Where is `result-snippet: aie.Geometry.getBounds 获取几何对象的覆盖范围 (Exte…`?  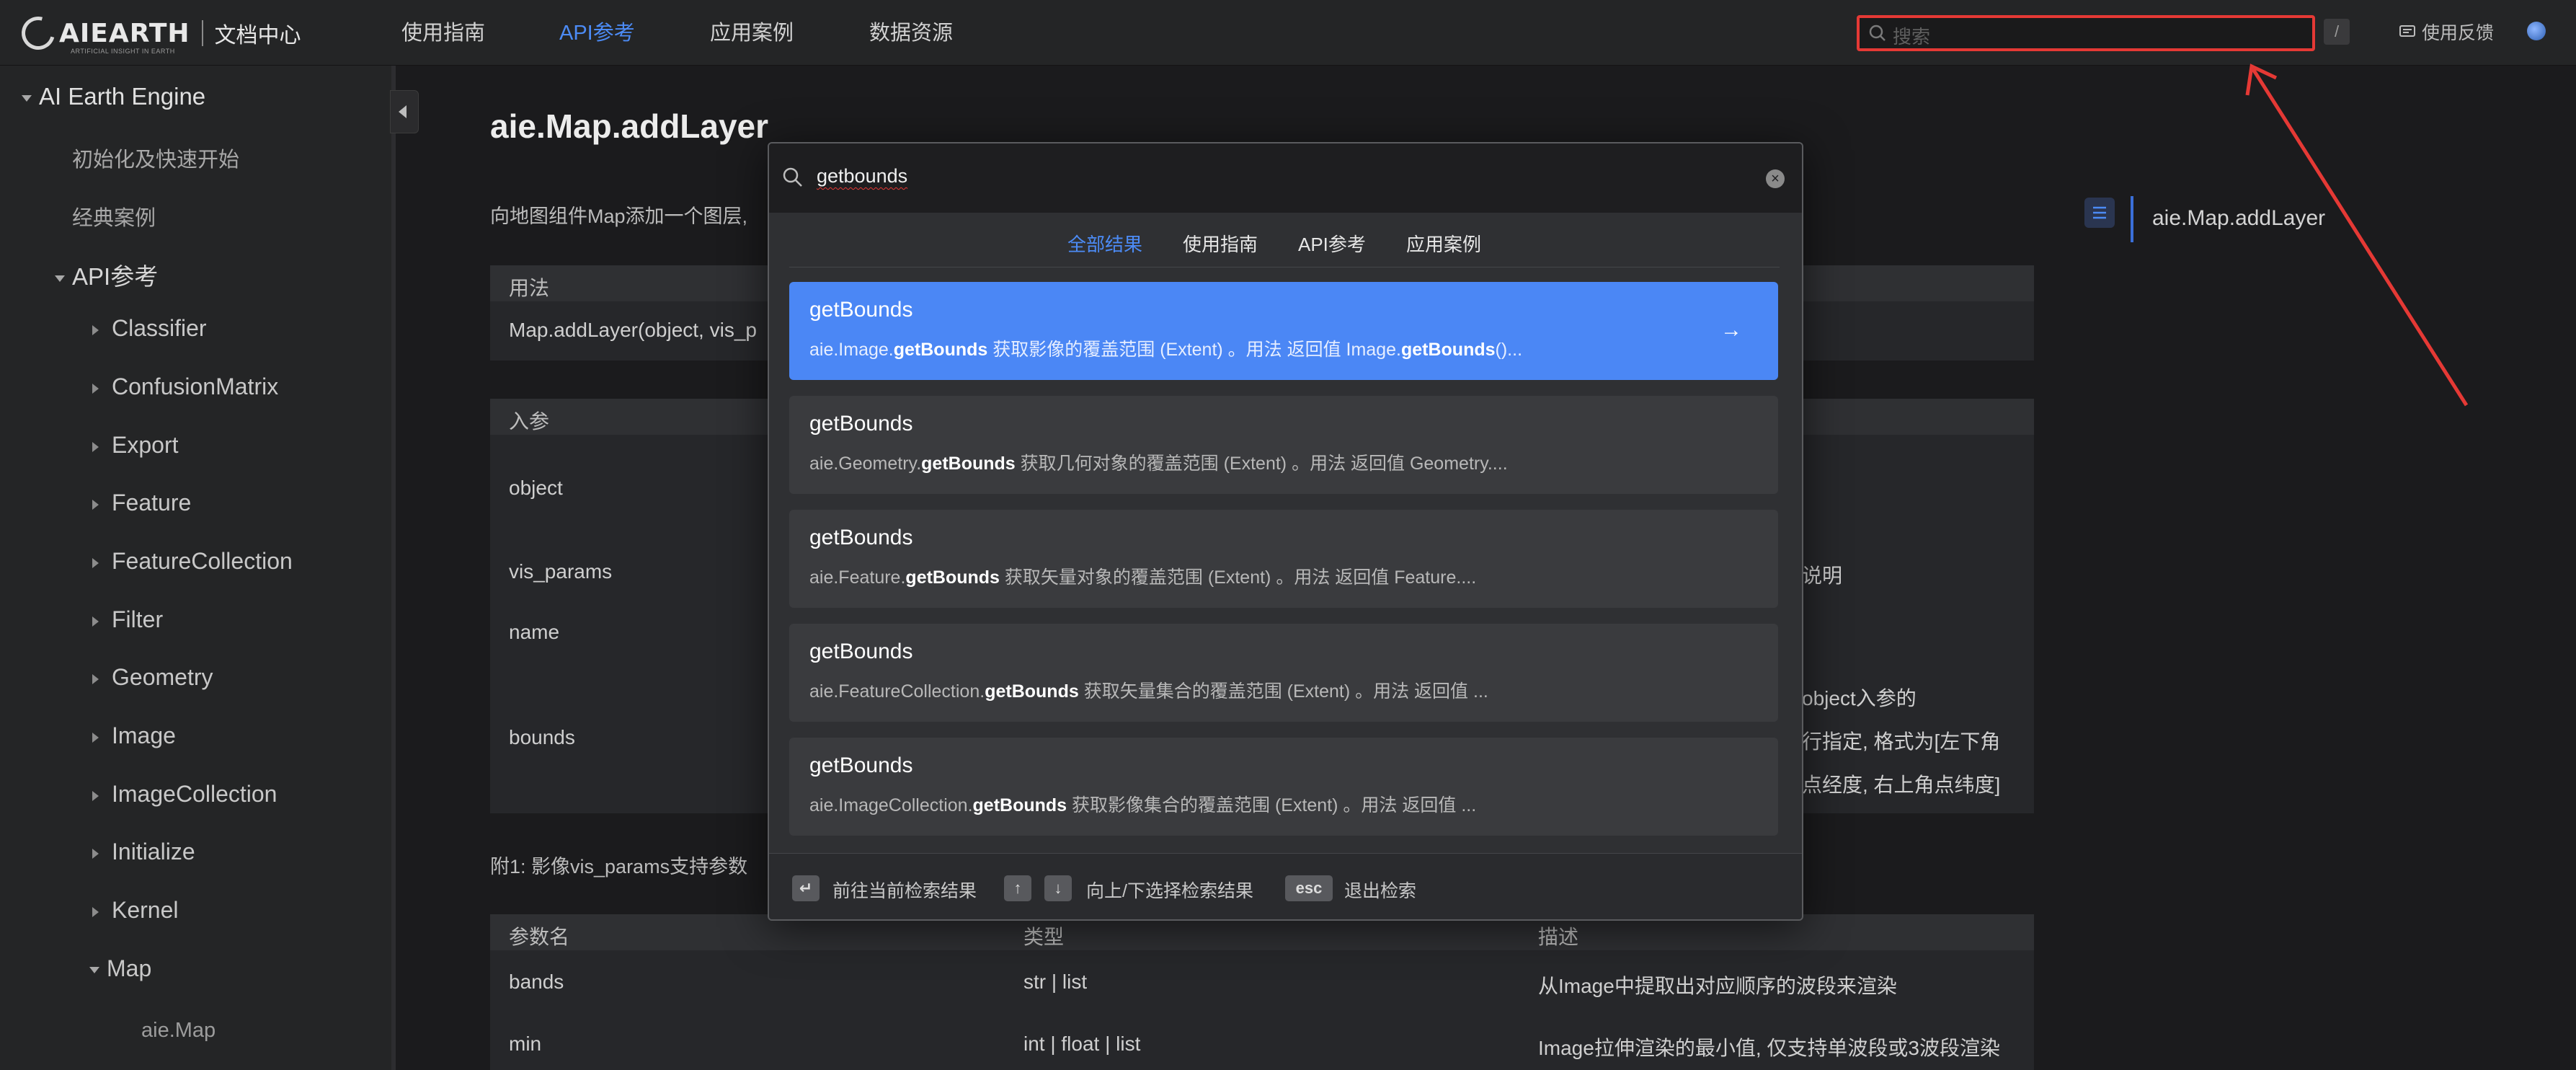
result-snippet: aie.Geometry.getBounds 获取几何对象的覆盖范围 (Exte… is located at coordinates (1158, 464).